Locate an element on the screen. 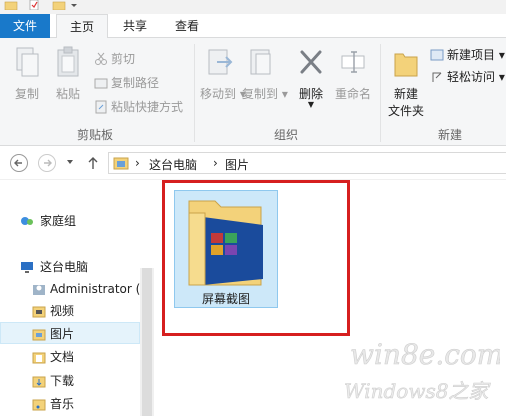  new-folder-button: 新建 文件夹 is located at coordinates (406, 82).